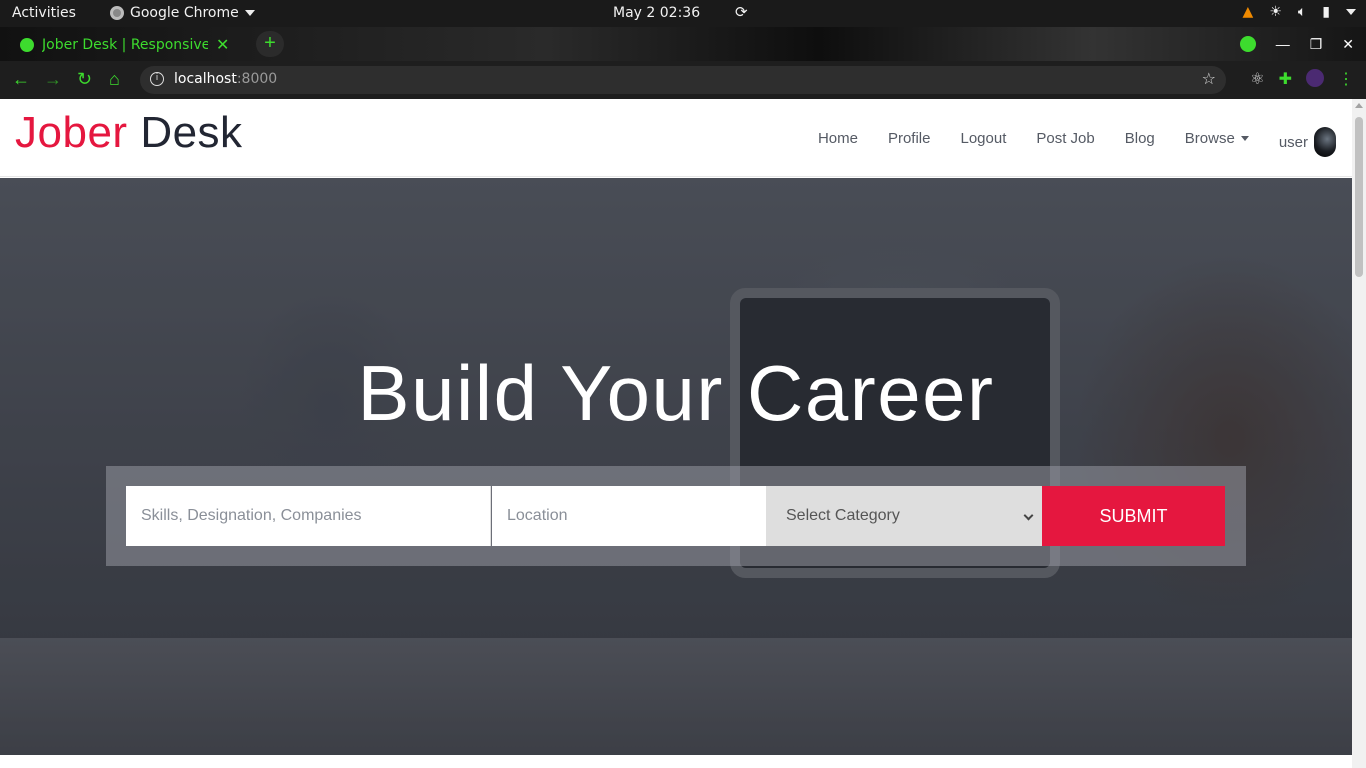  I want to click on page-scrollbar, so click(1359, 433).